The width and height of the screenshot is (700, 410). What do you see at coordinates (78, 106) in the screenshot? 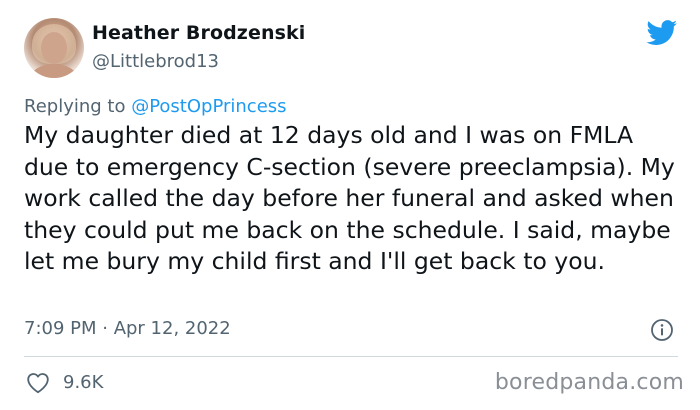
I see `replying-to-prefix: Replying to` at bounding box center [78, 106].